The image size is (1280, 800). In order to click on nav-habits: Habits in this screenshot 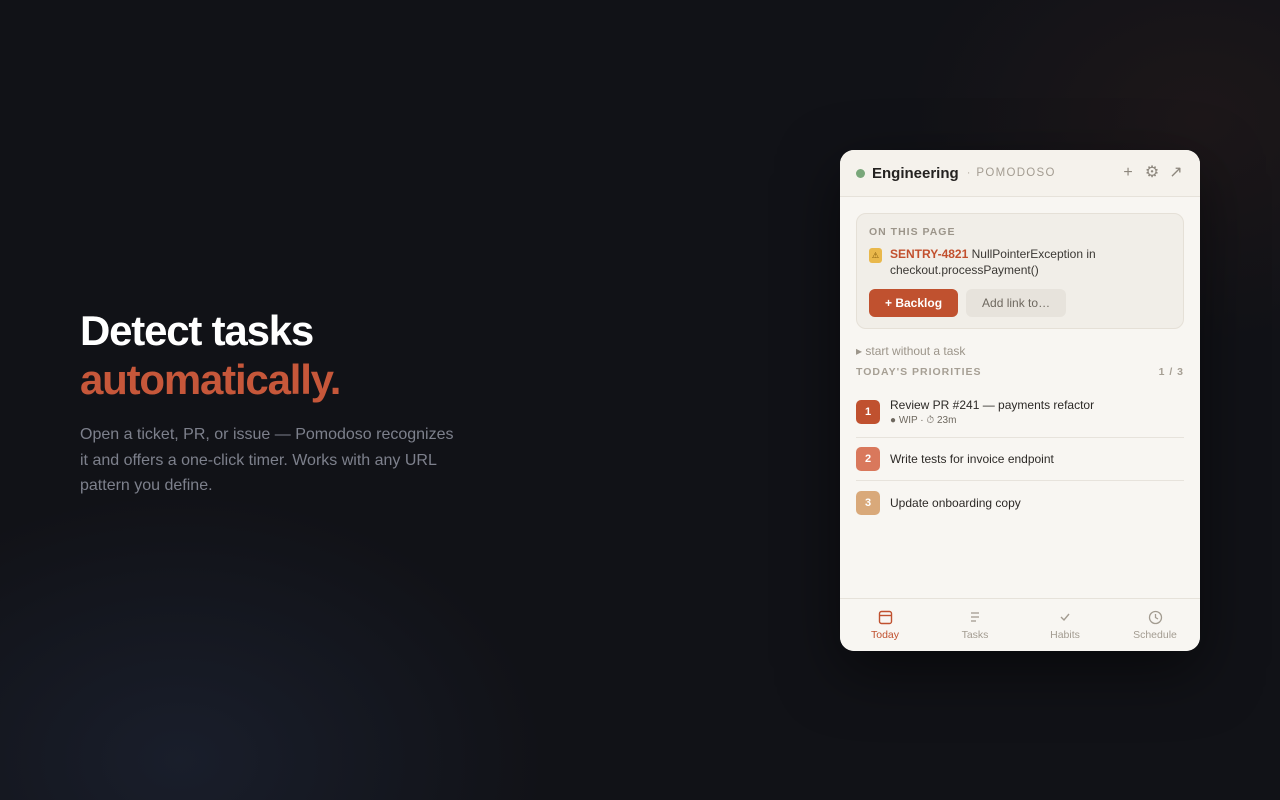, I will do `click(1065, 625)`.